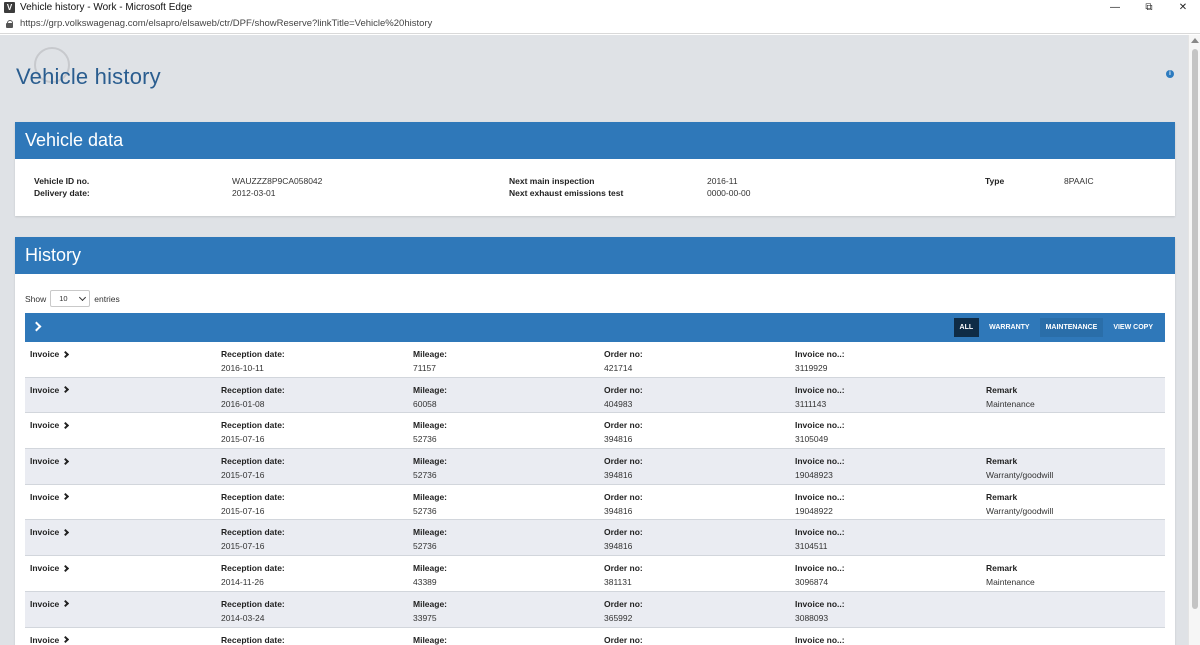 Image resolution: width=1200 pixels, height=645 pixels. I want to click on vehicle-data-header: Vehicle data, so click(595, 140).